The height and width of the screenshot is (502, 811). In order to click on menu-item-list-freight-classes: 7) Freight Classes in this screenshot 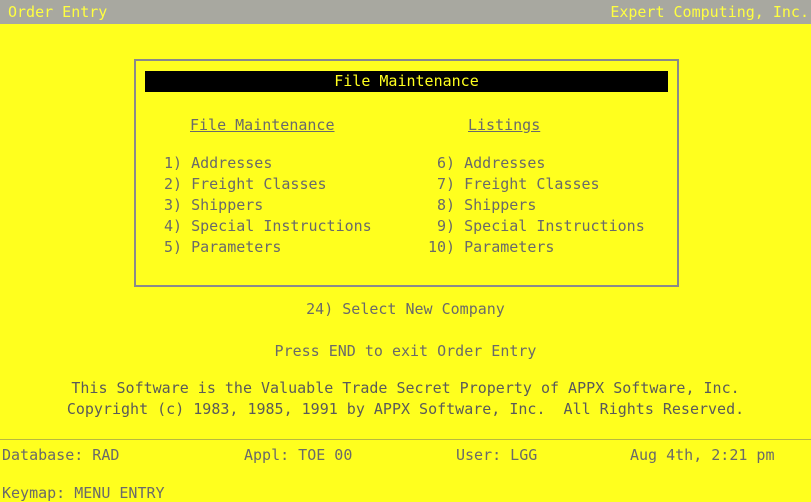, I will do `click(536, 184)`.